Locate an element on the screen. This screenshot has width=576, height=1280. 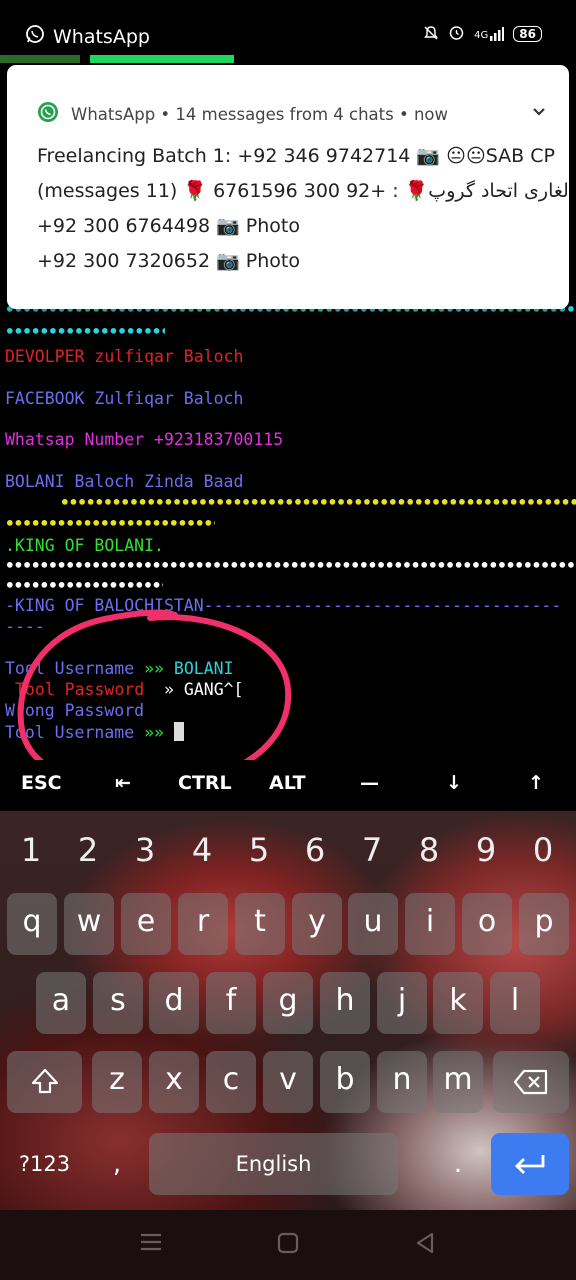
key-8: 8 is located at coordinates (429, 850).